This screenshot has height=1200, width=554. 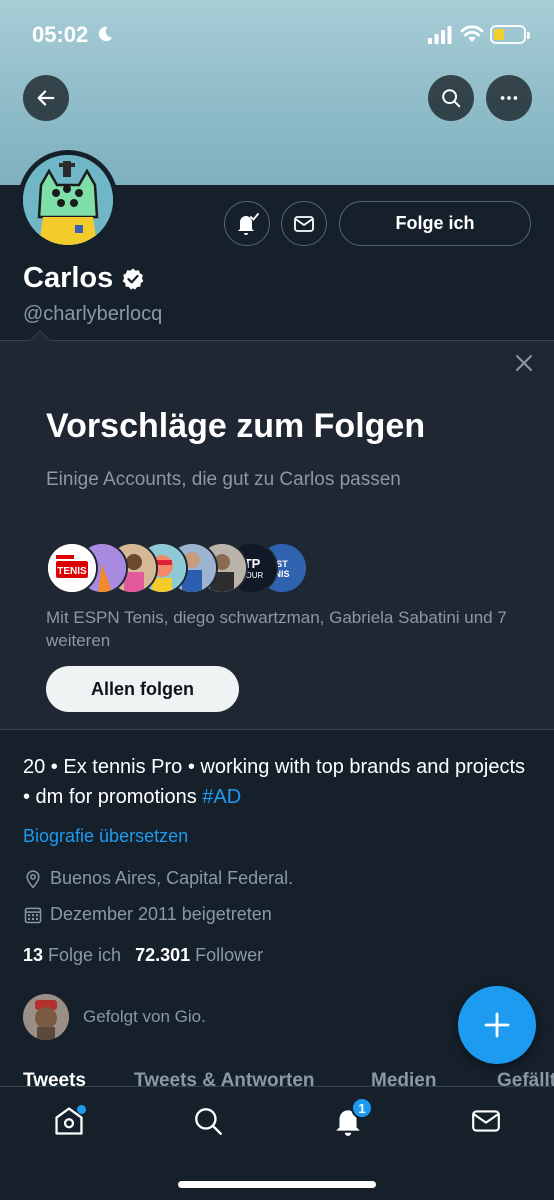 What do you see at coordinates (68, 278) in the screenshot?
I see `profile-name: Carlos` at bounding box center [68, 278].